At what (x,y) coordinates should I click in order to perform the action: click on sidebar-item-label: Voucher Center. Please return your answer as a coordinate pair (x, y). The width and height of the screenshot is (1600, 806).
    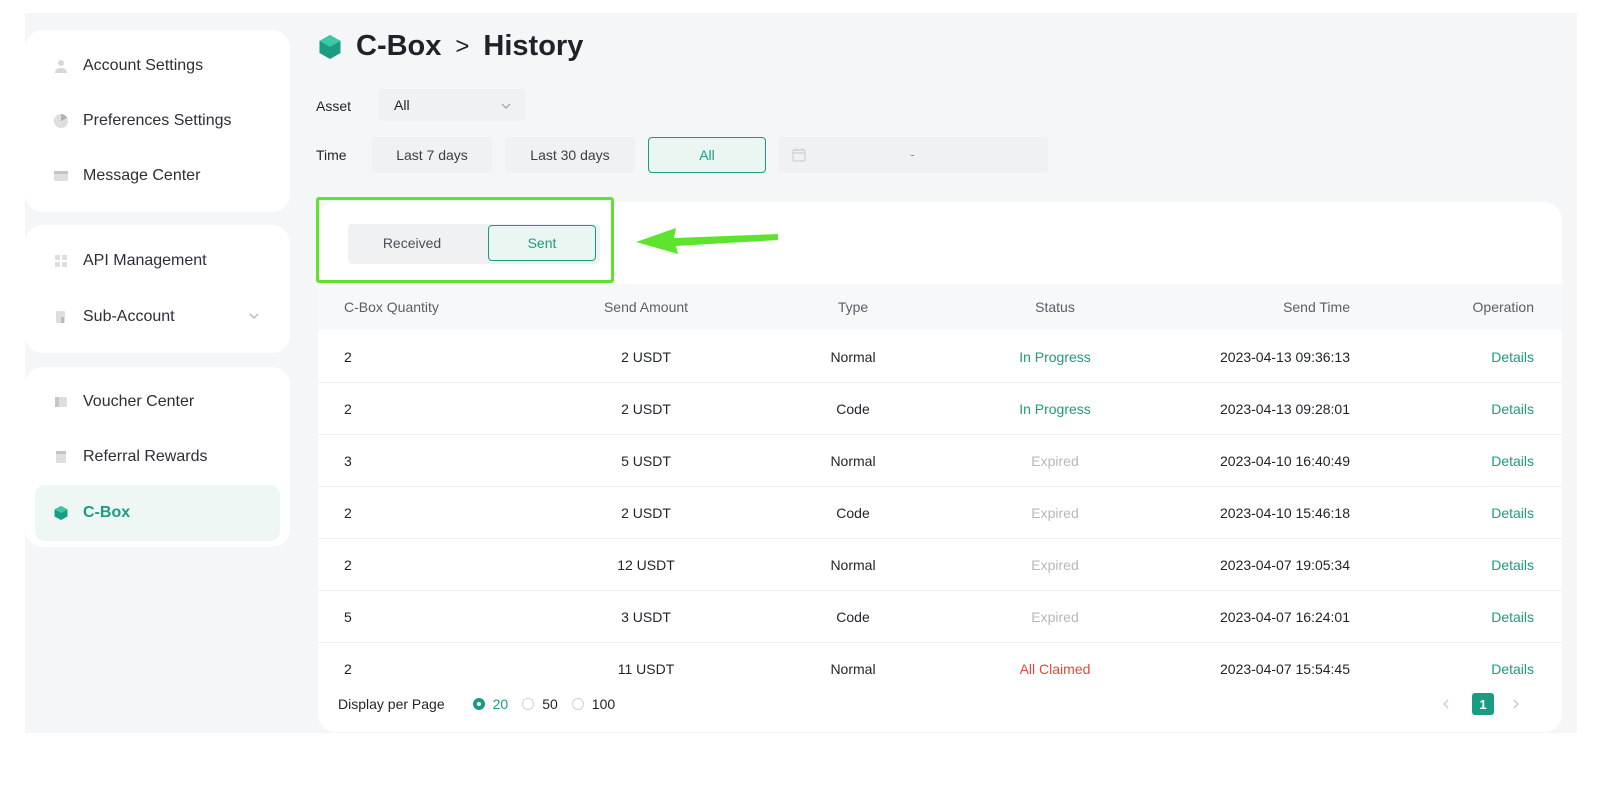
    Looking at the image, I should click on (139, 401).